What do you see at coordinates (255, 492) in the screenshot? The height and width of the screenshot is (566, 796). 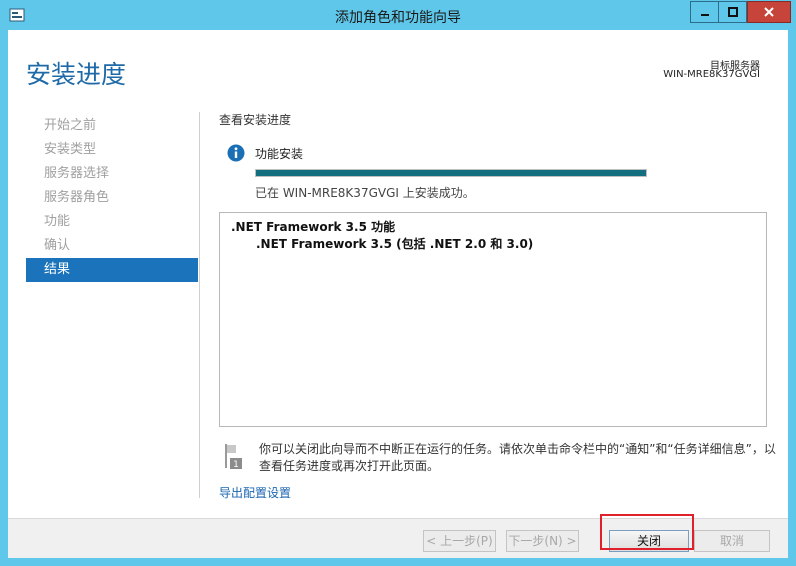 I see `export-config-link: 导出配置设置` at bounding box center [255, 492].